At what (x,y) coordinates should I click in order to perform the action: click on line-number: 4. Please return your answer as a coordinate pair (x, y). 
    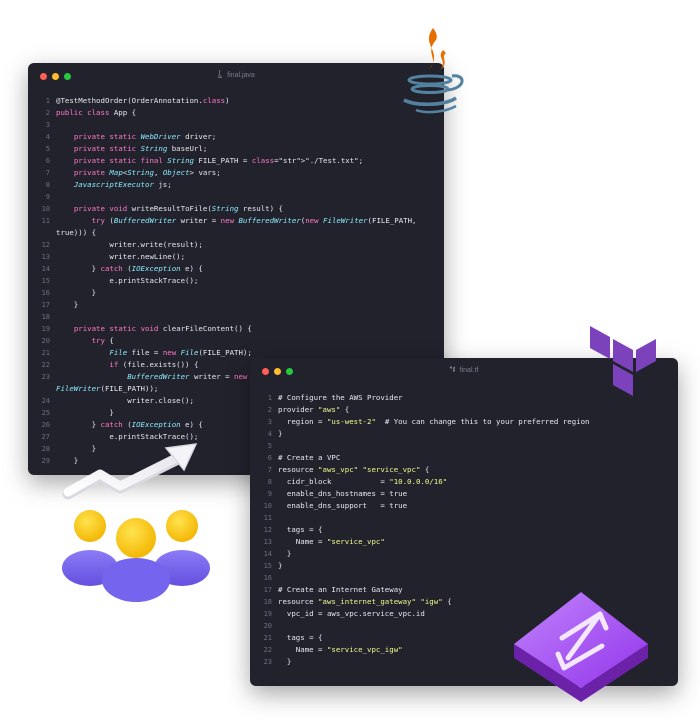
    Looking at the image, I should click on (269, 434).